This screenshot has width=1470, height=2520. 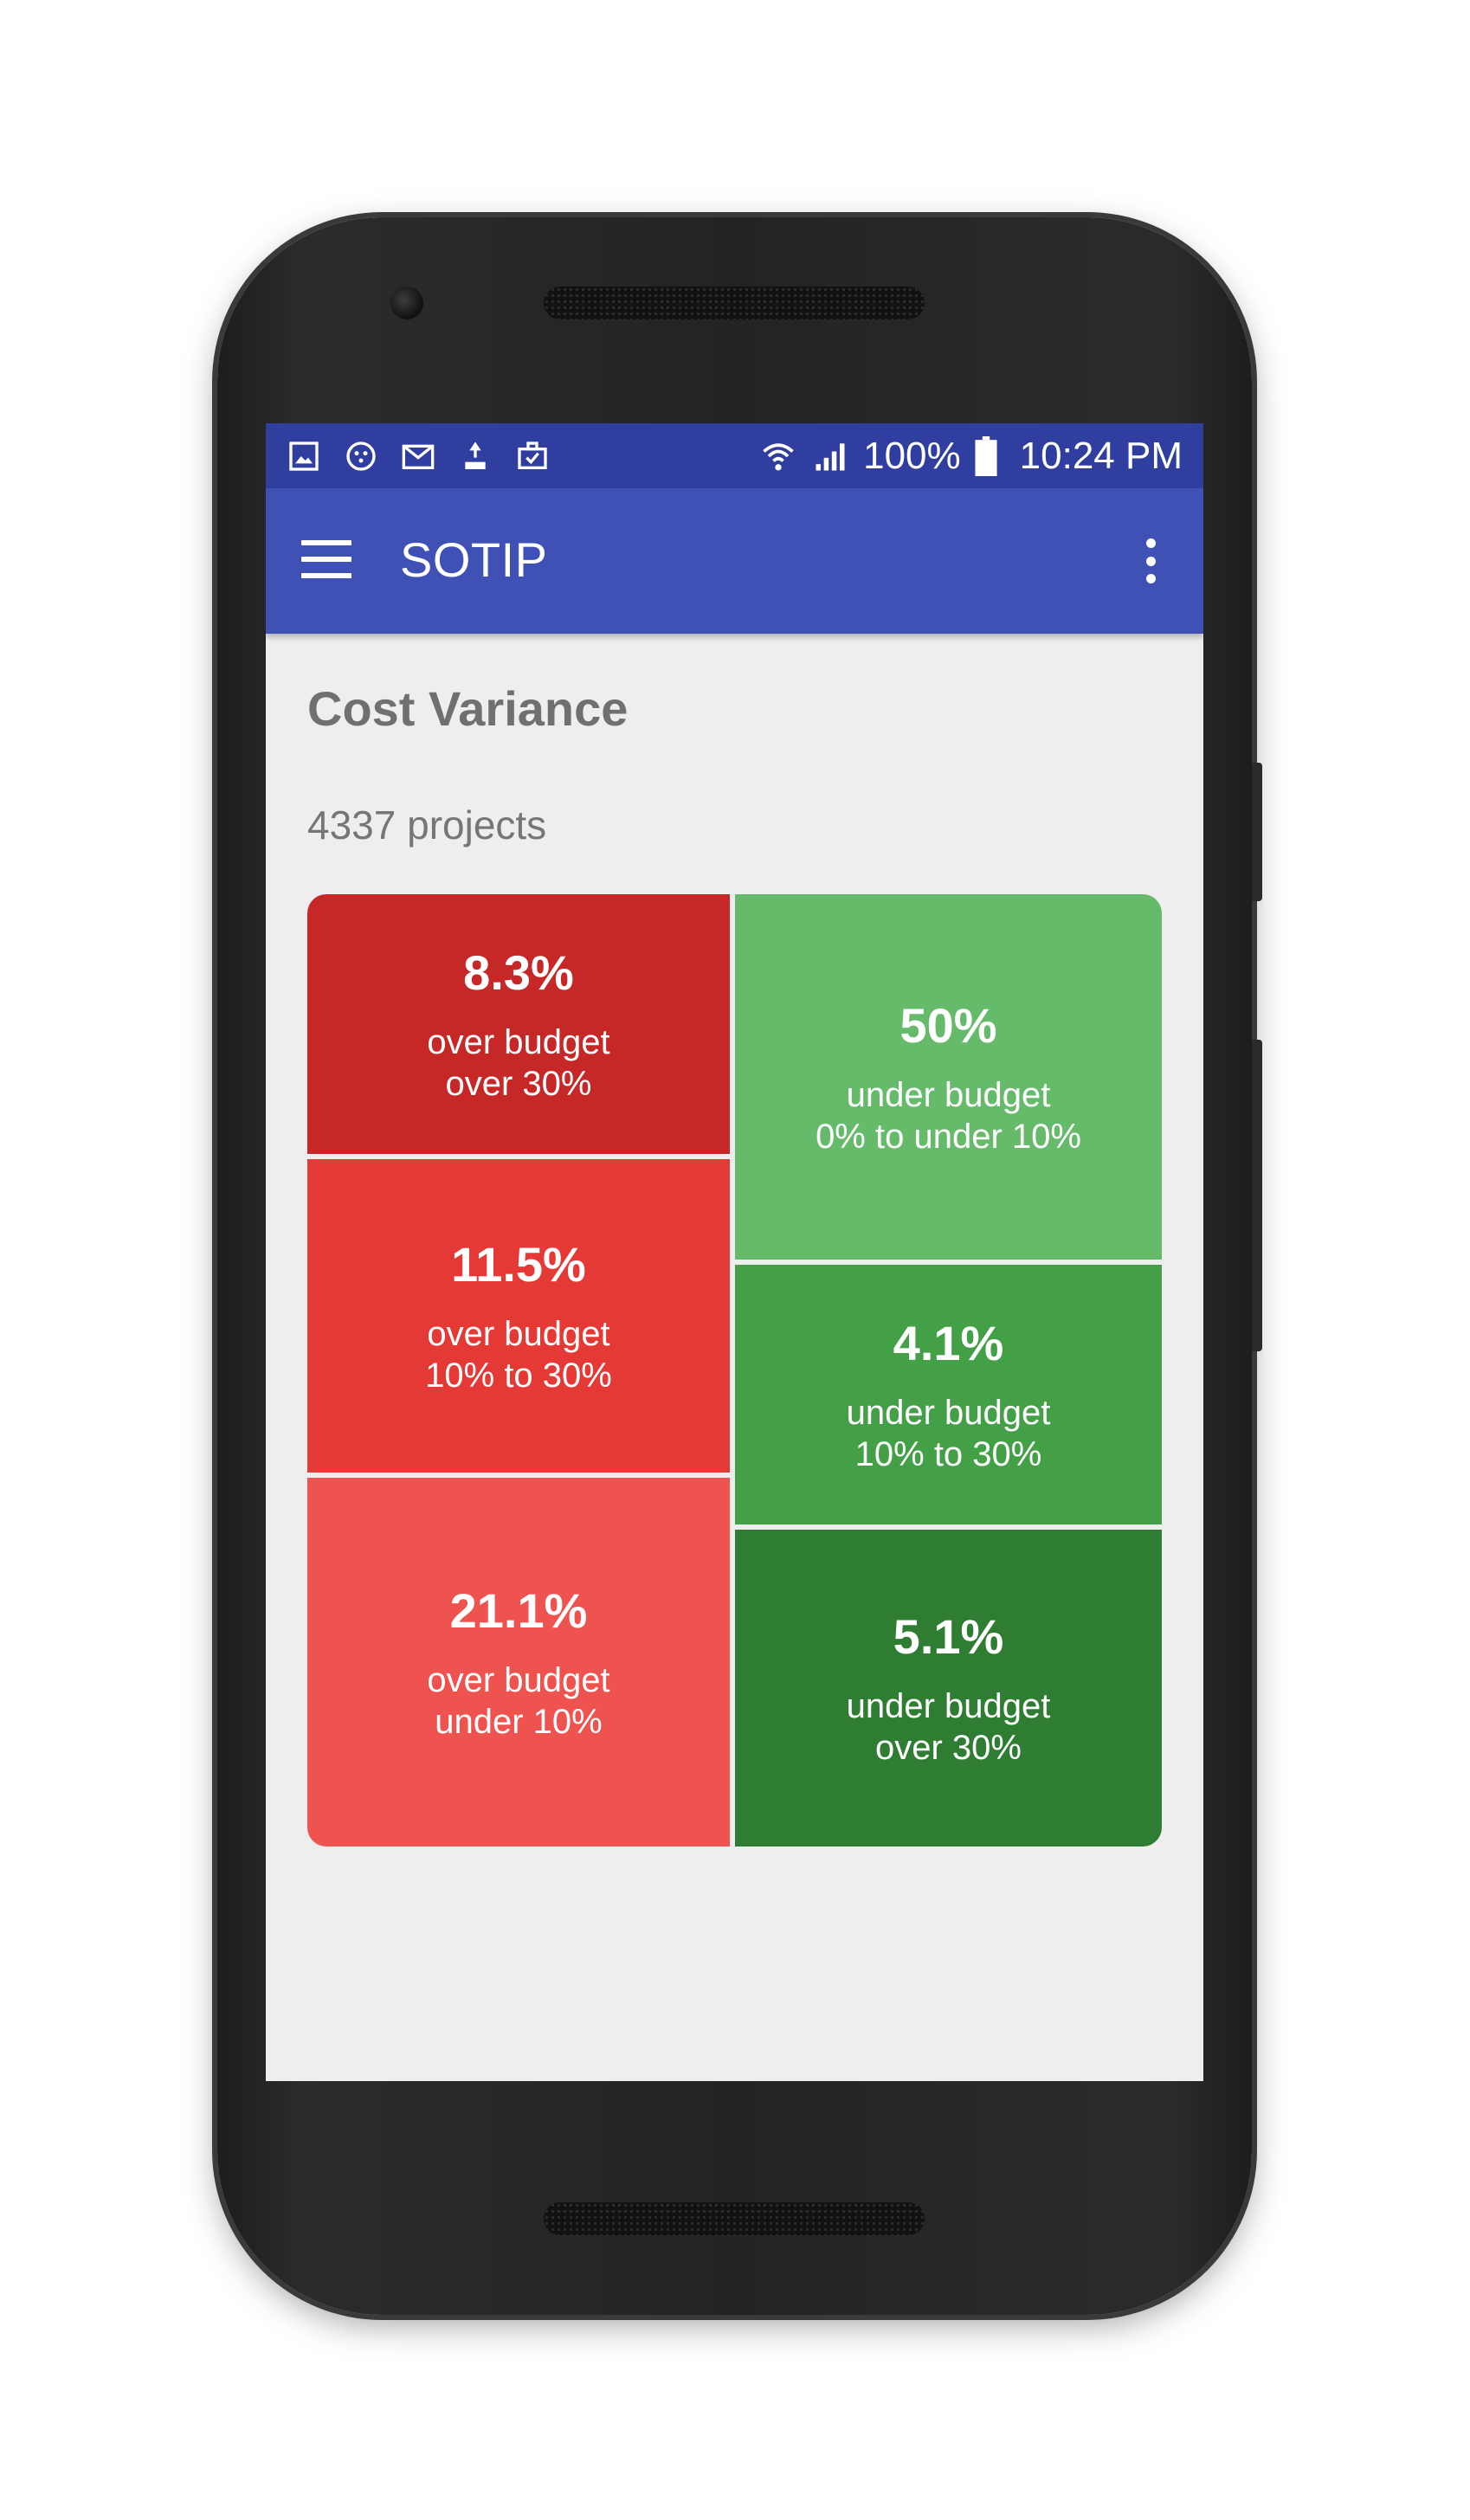 I want to click on tile-over-budget-under-10: 21.1% over budget under 10%, so click(x=519, y=1662).